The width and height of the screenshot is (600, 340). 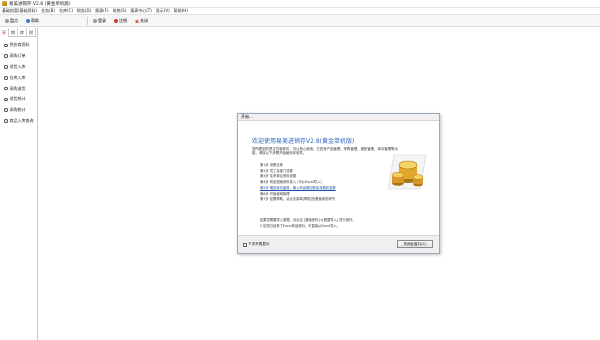 What do you see at coordinates (4, 3) in the screenshot?
I see `app-icon` at bounding box center [4, 3].